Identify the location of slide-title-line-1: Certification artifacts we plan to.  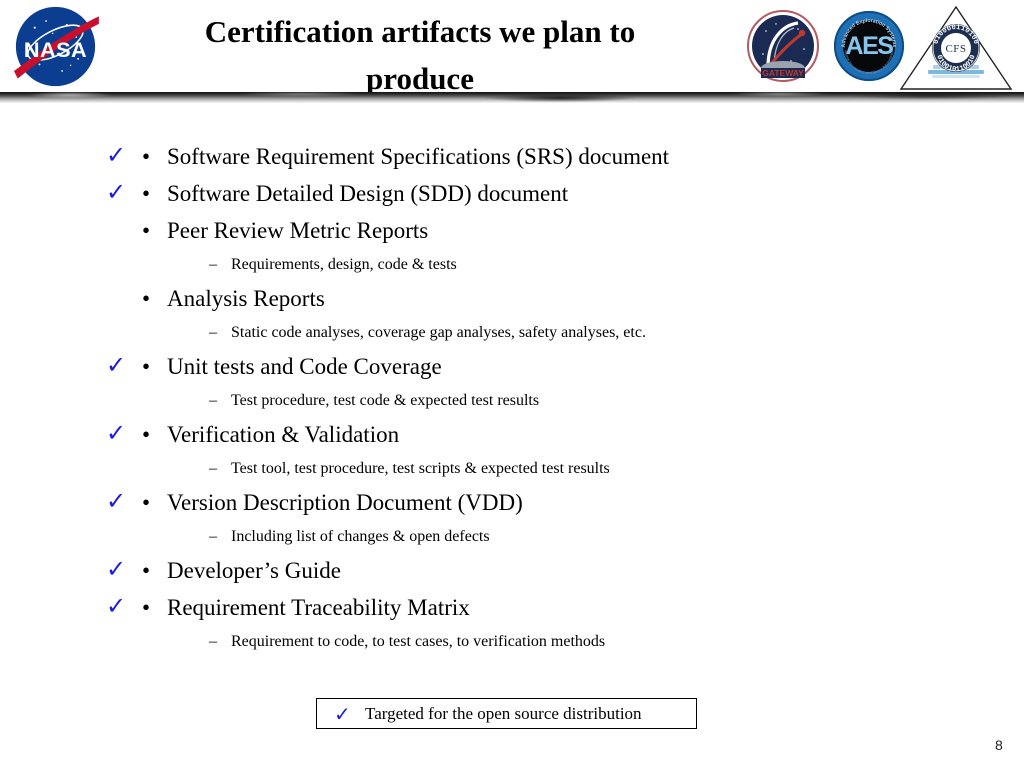
(420, 31).